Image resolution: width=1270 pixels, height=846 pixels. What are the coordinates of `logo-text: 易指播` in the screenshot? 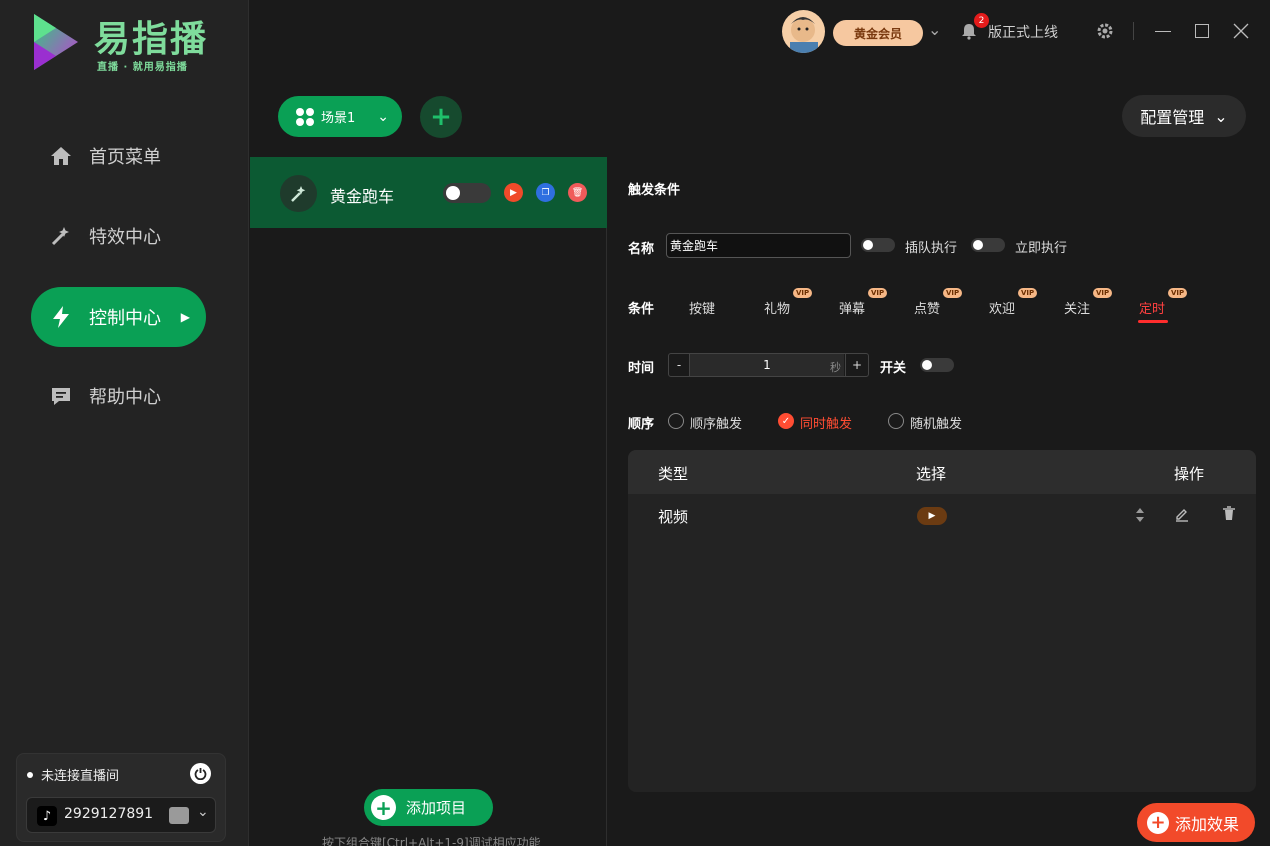 It's located at (151, 39).